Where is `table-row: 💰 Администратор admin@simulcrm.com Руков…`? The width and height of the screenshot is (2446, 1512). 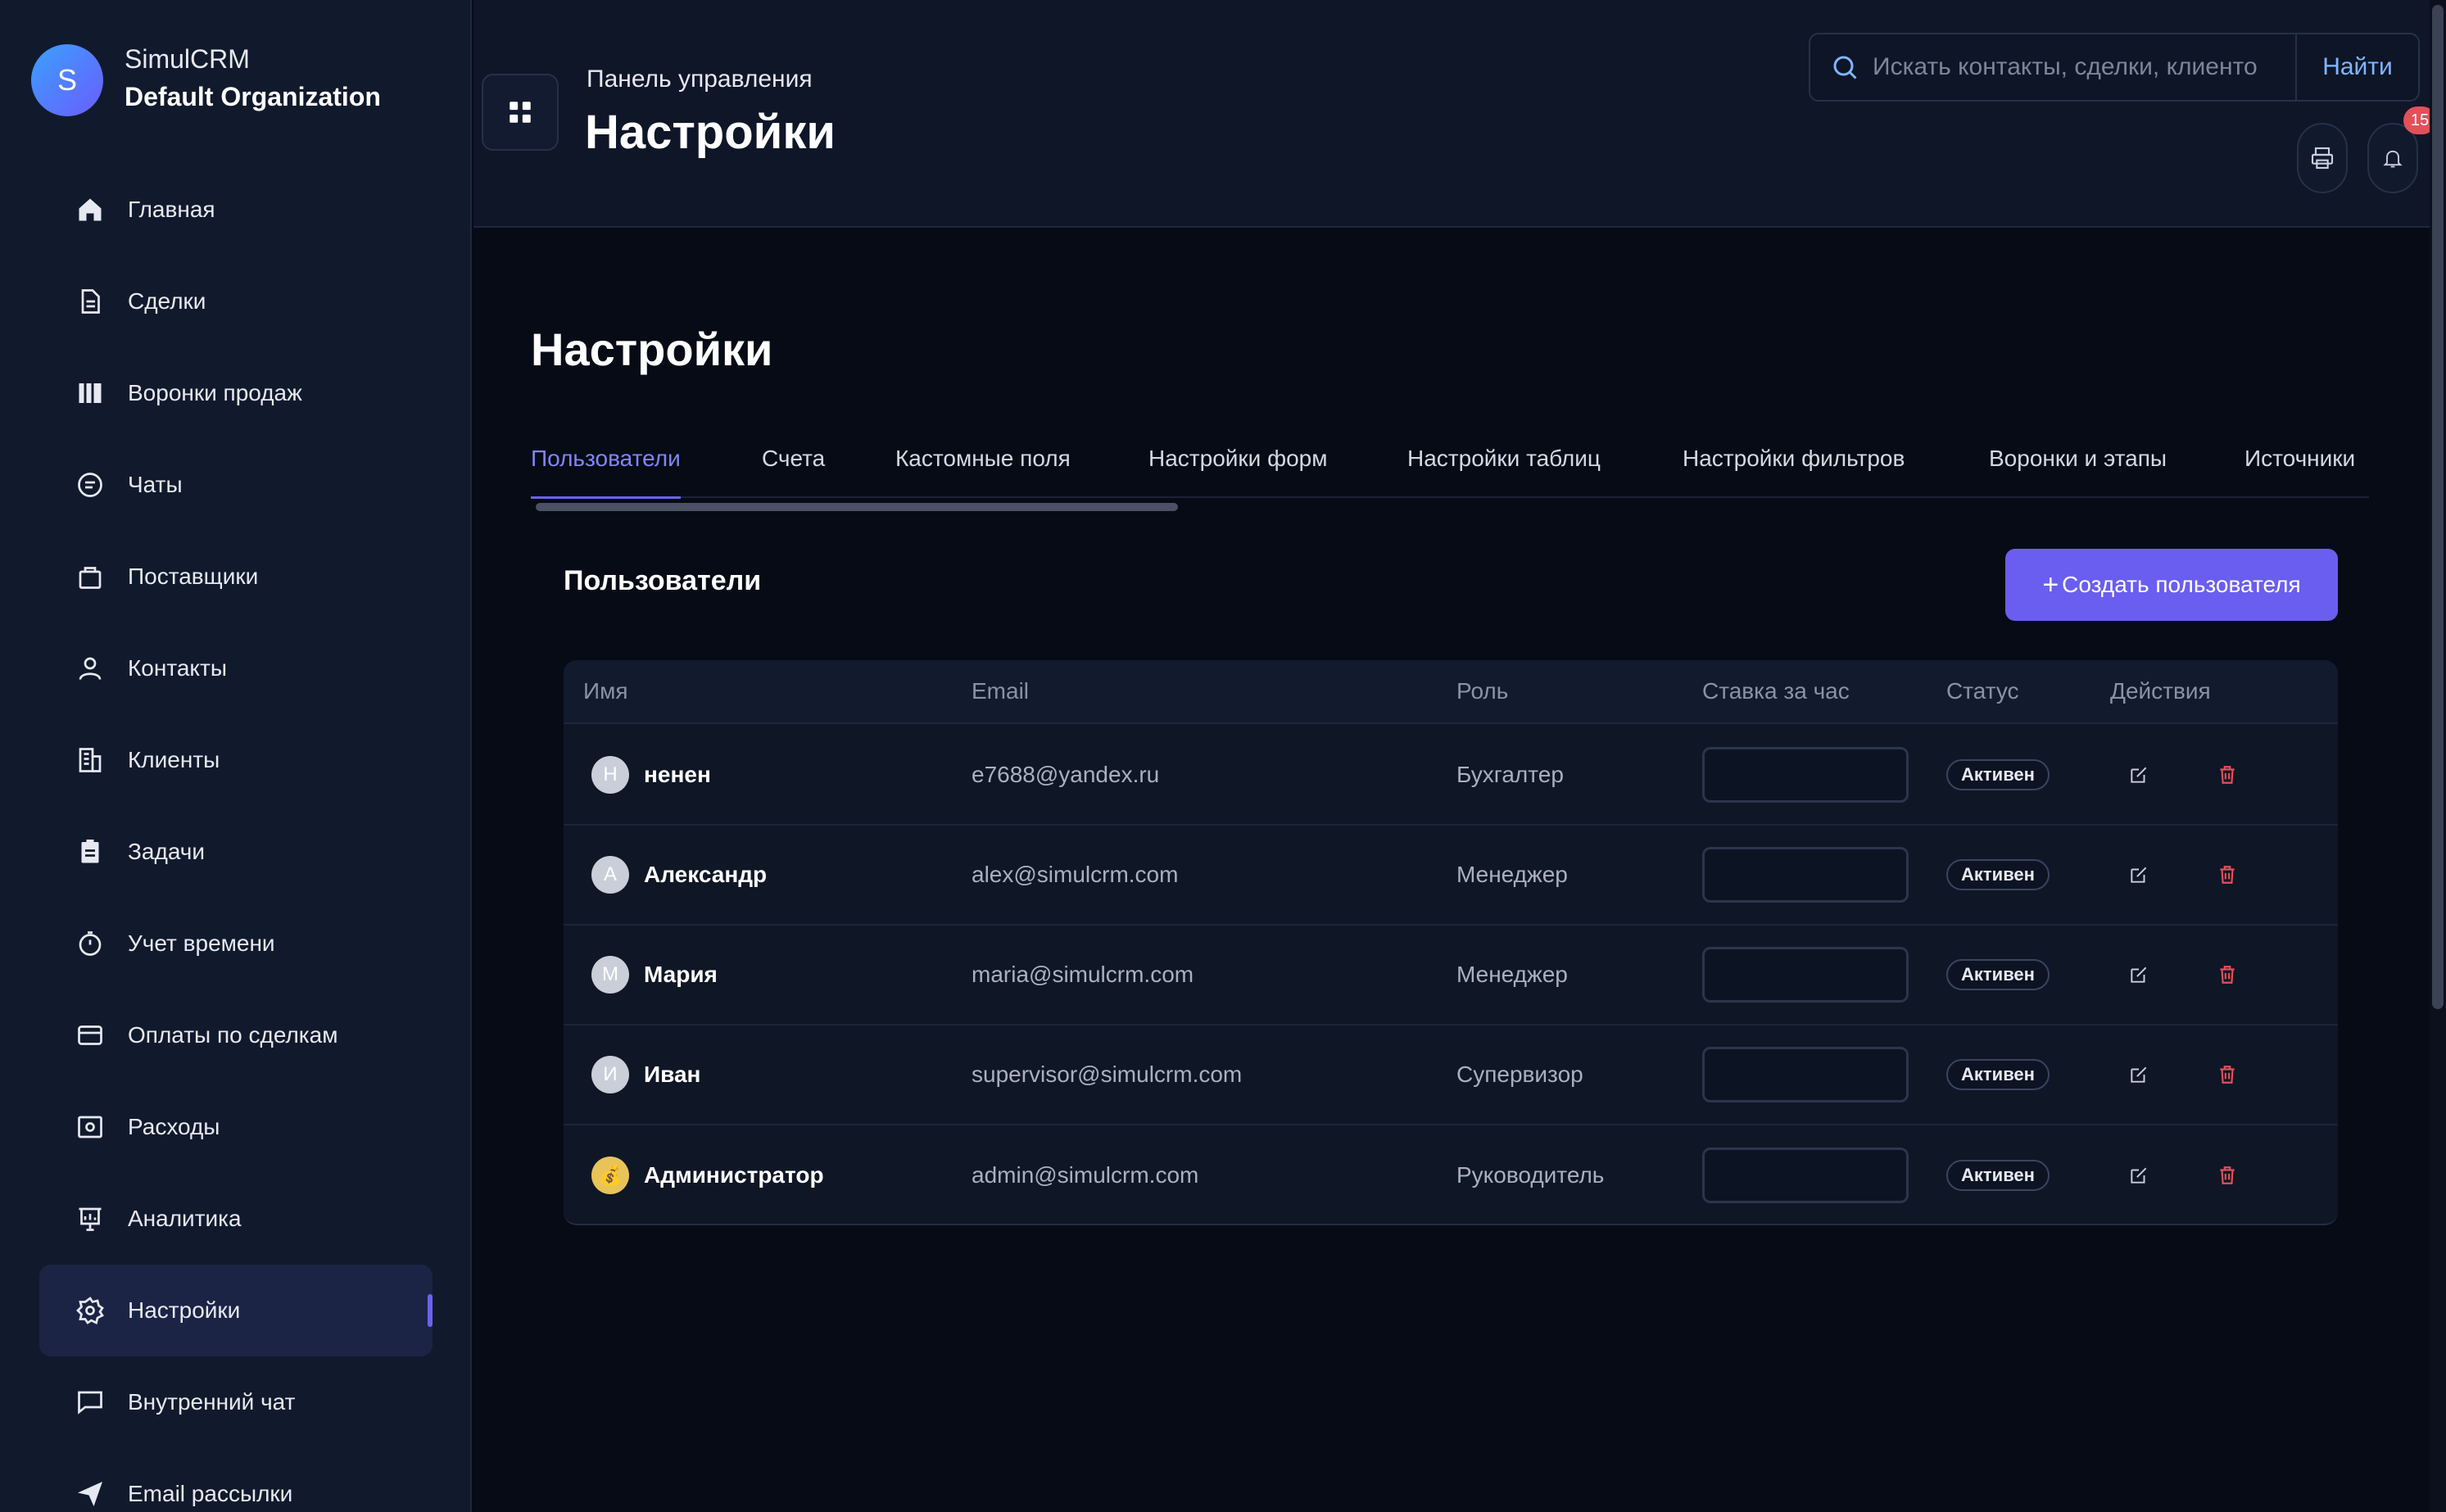 table-row: 💰 Администратор admin@simulcrm.com Руков… is located at coordinates (1451, 1175).